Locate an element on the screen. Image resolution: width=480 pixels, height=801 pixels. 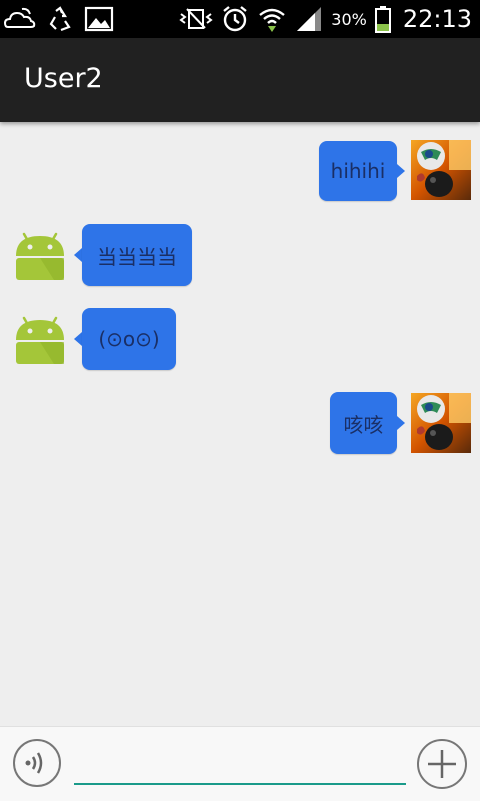
status-bar: 30% 22:13 is located at coordinates (240, 19).